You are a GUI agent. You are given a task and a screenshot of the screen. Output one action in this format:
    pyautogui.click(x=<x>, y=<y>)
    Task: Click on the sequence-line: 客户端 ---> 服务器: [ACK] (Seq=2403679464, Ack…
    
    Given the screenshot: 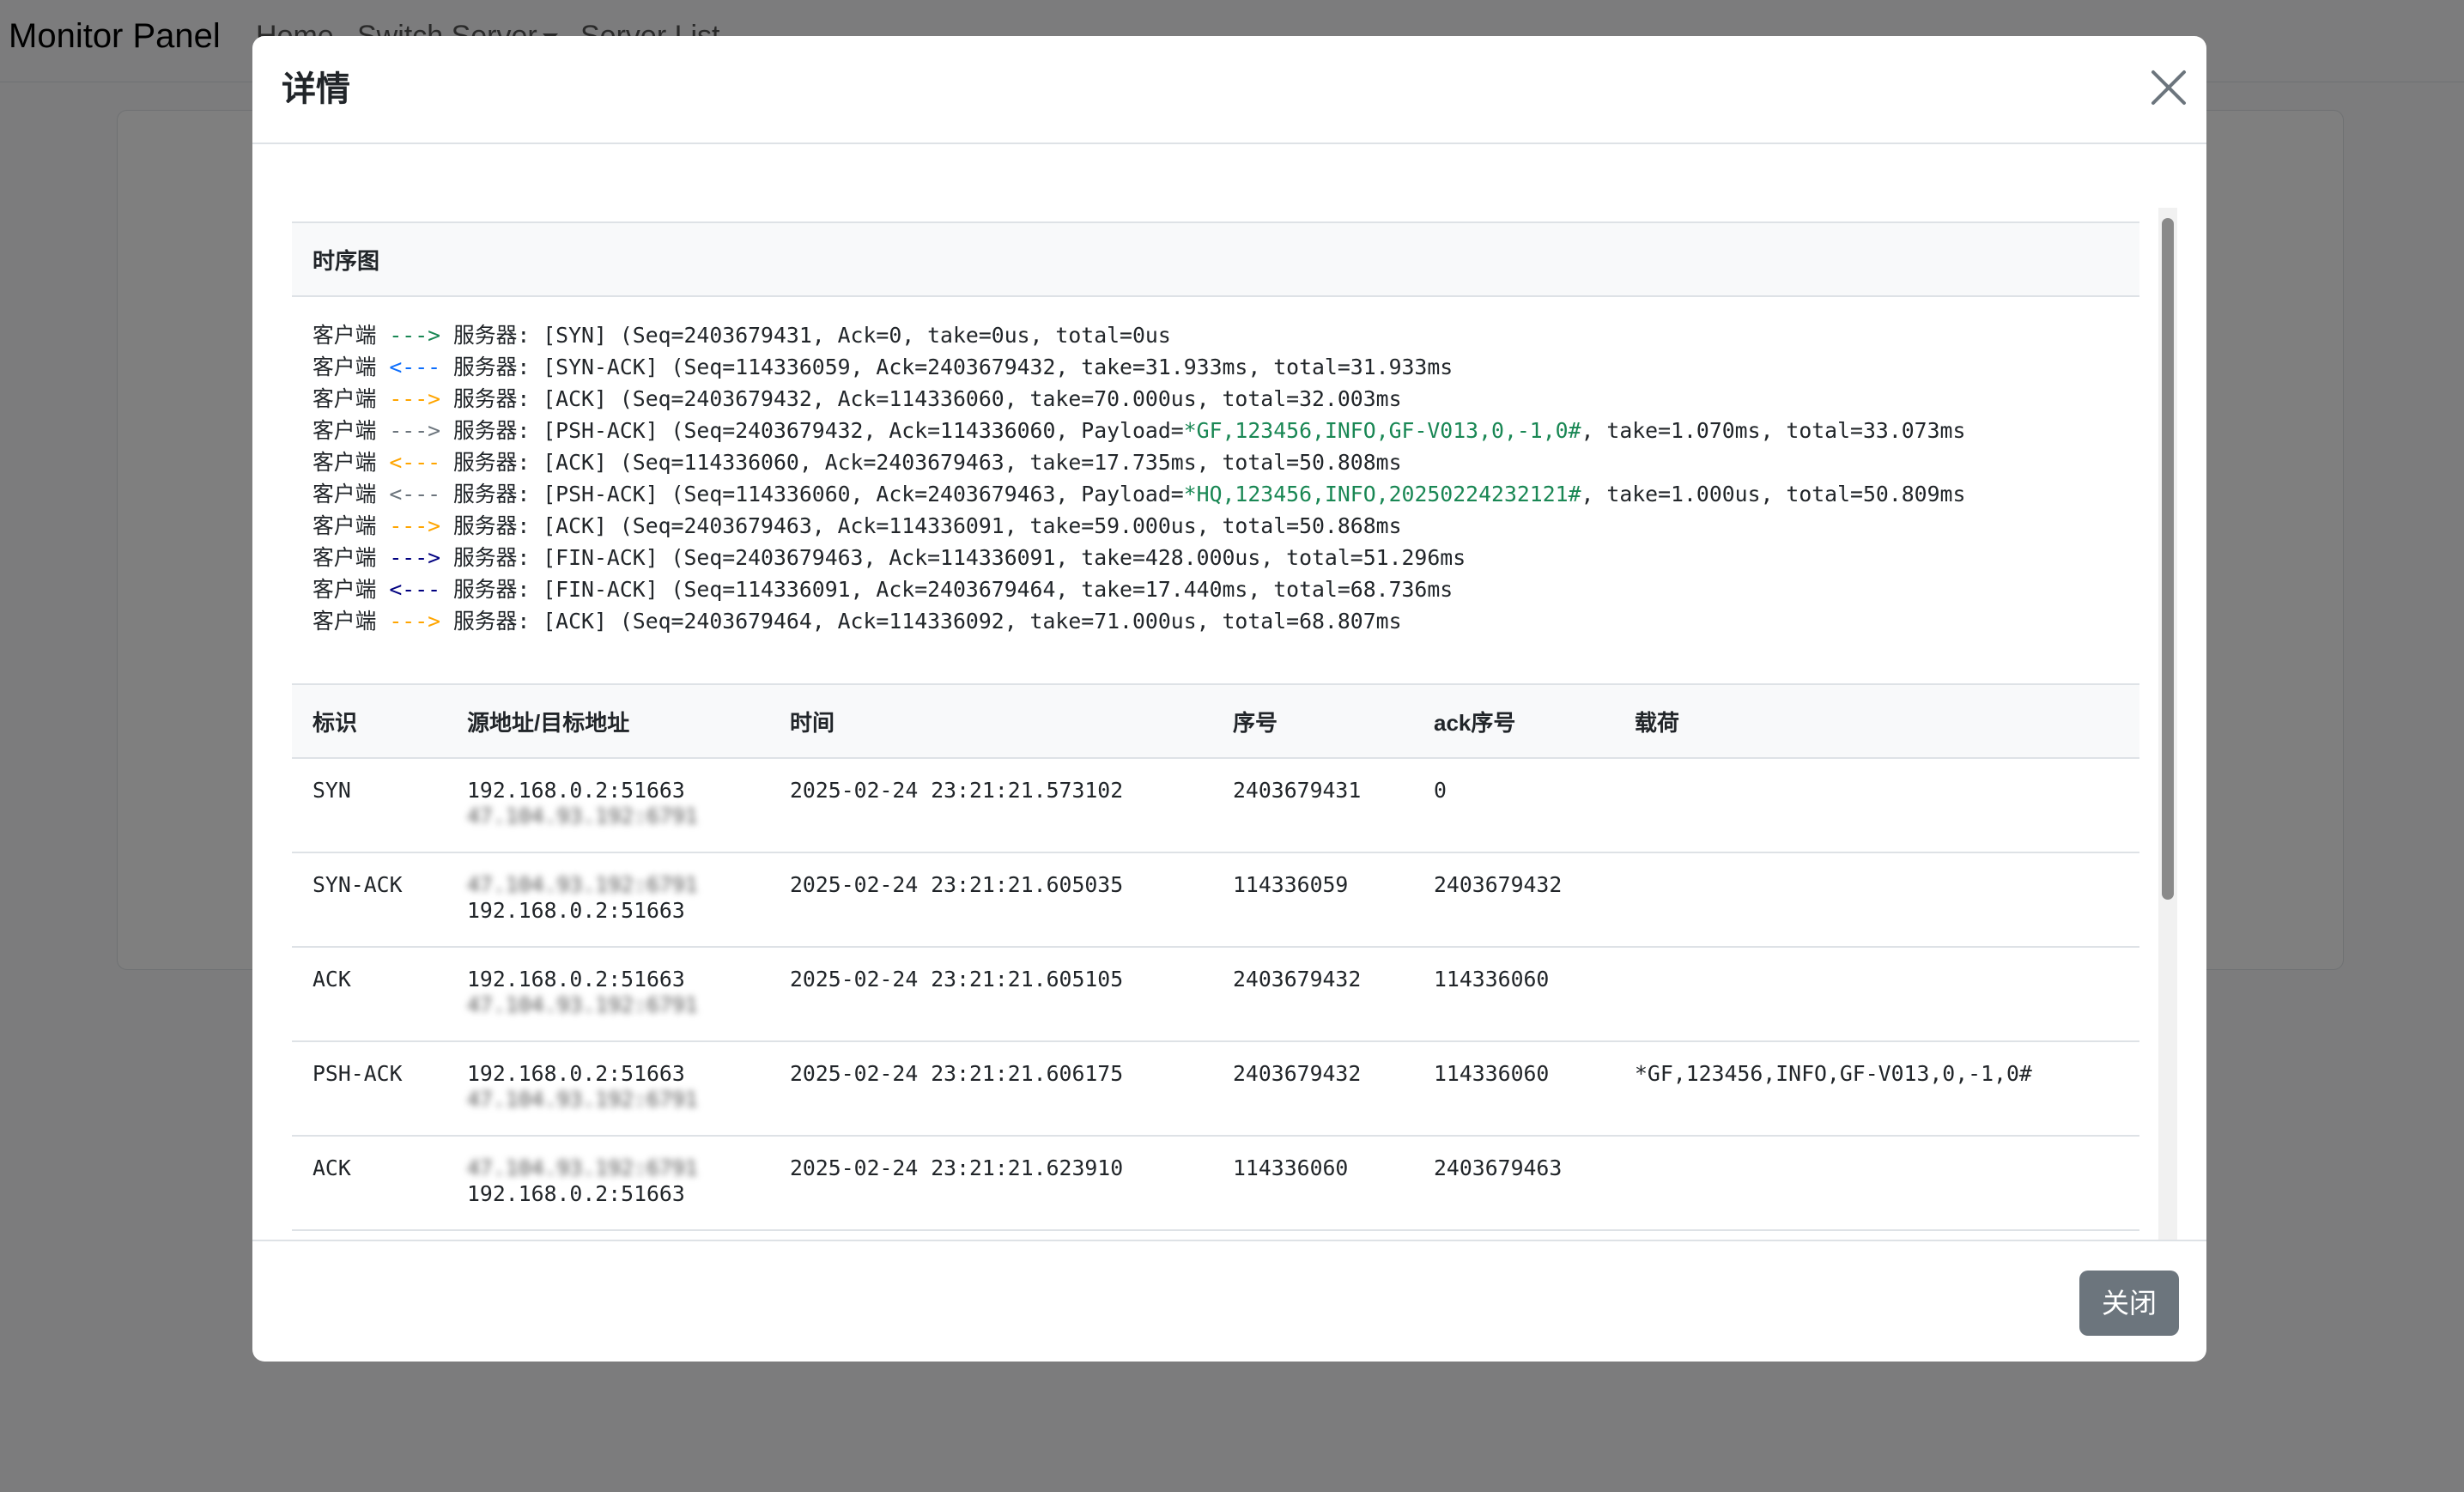 What is the action you would take?
    pyautogui.click(x=1223, y=621)
    